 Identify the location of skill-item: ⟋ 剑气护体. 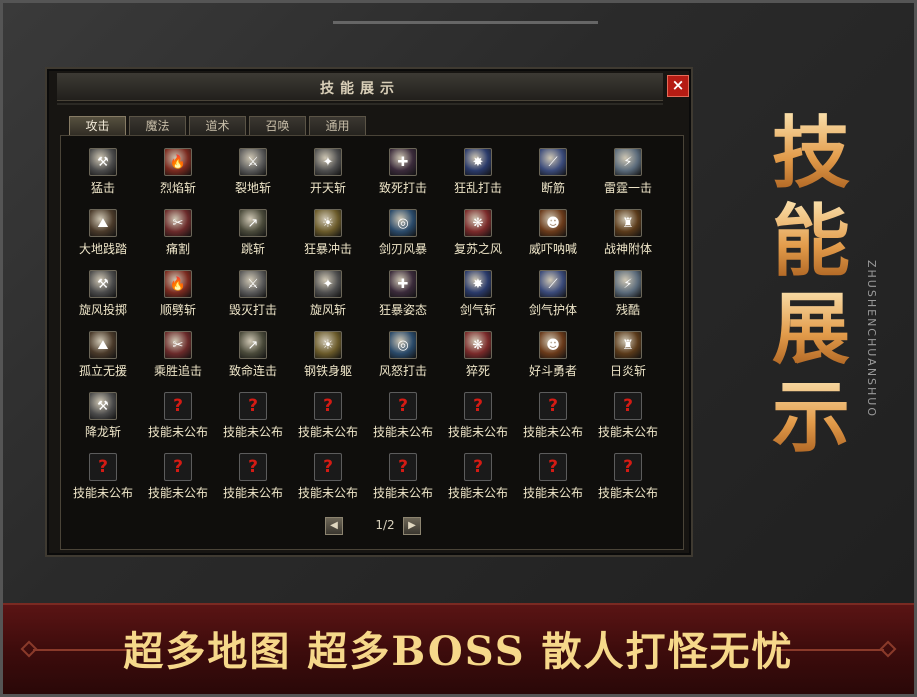
(551, 298).